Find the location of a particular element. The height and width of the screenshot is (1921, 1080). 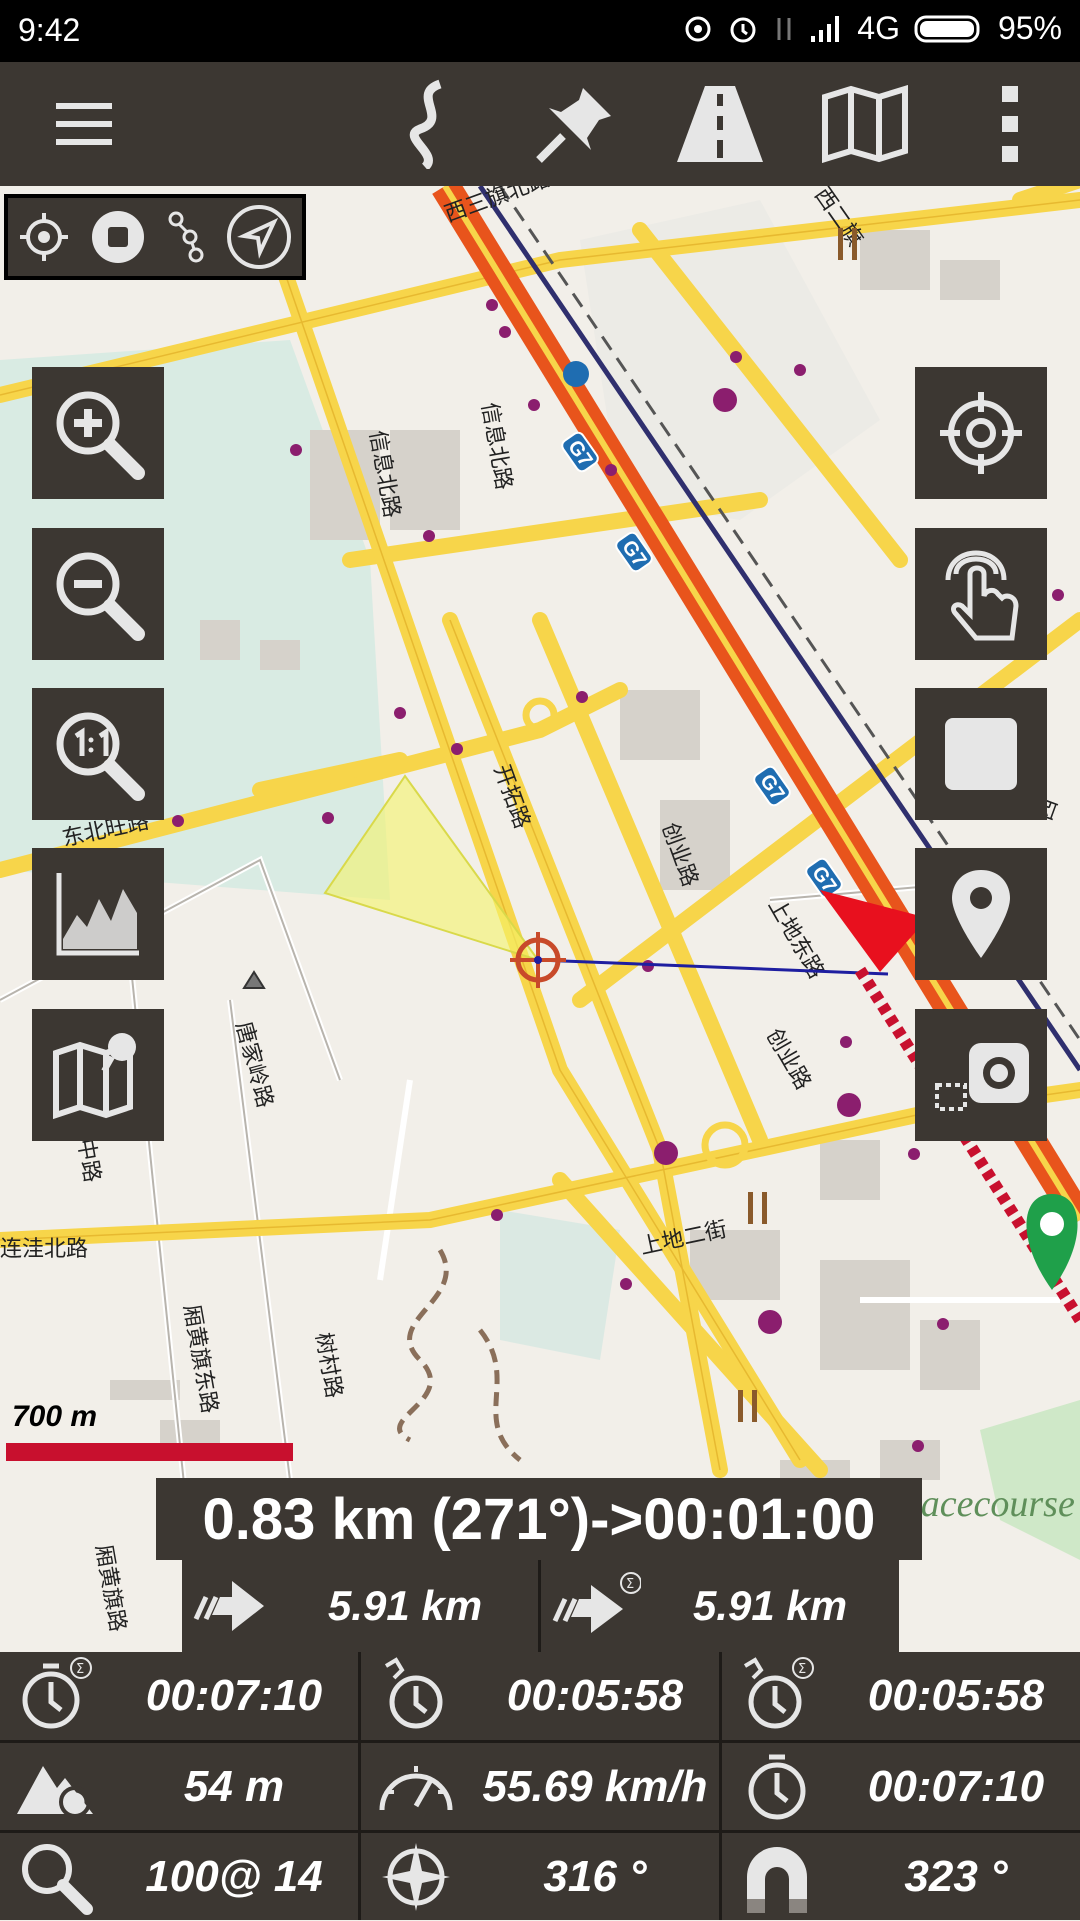

zoom-in-button is located at coordinates (98, 433).